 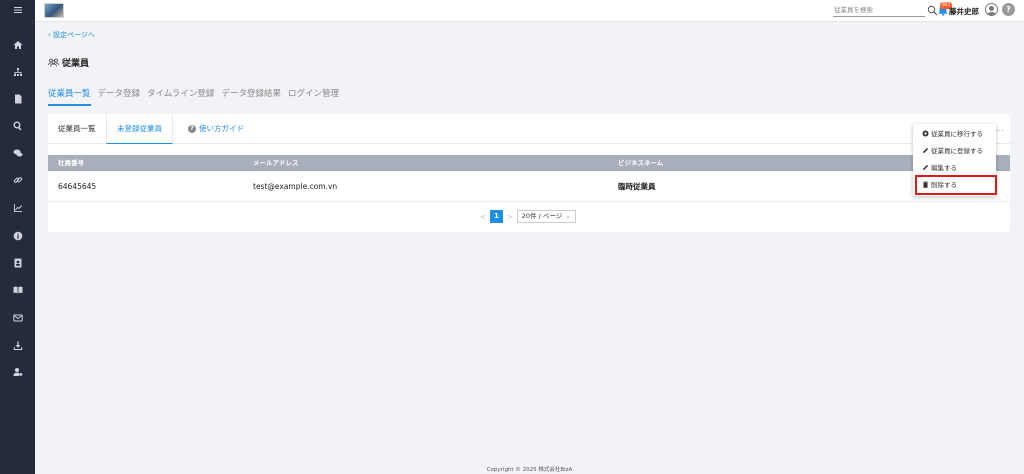 I want to click on page-size-label: 20件 / ページ, so click(x=542, y=216).